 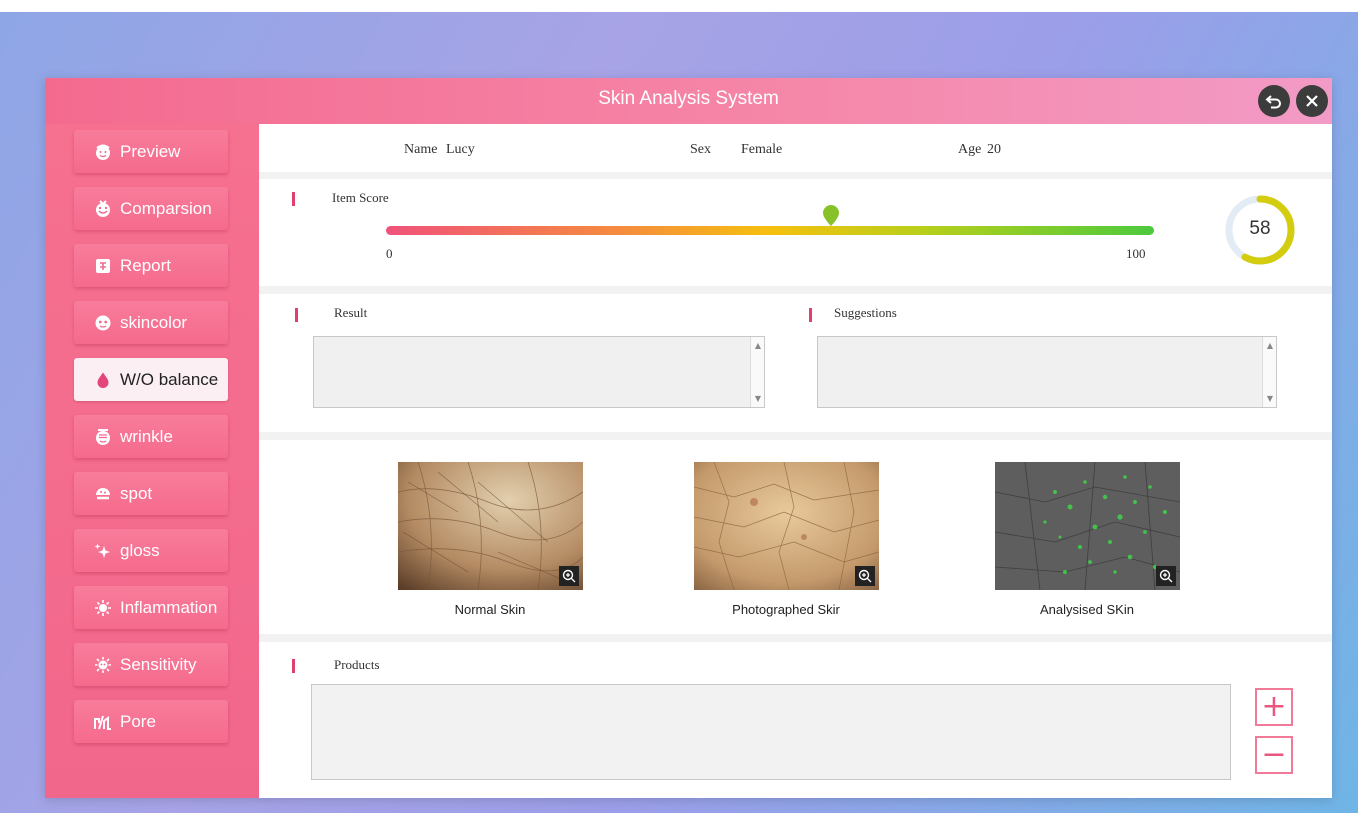 What do you see at coordinates (700, 149) in the screenshot?
I see `sex-label: Sex` at bounding box center [700, 149].